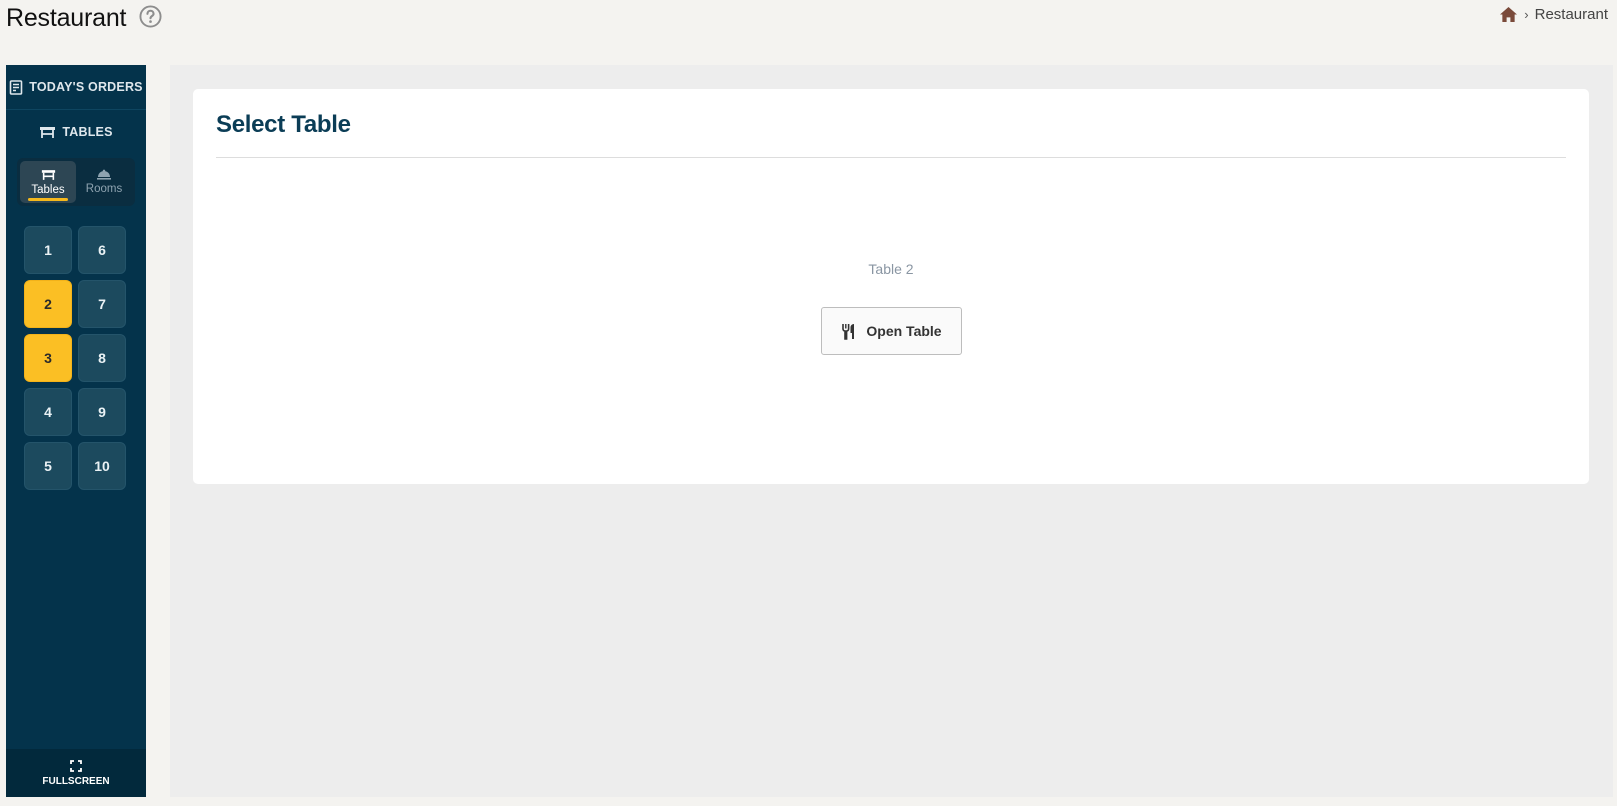 The width and height of the screenshot is (1617, 806). What do you see at coordinates (283, 124) in the screenshot?
I see `card-title: Select Table` at bounding box center [283, 124].